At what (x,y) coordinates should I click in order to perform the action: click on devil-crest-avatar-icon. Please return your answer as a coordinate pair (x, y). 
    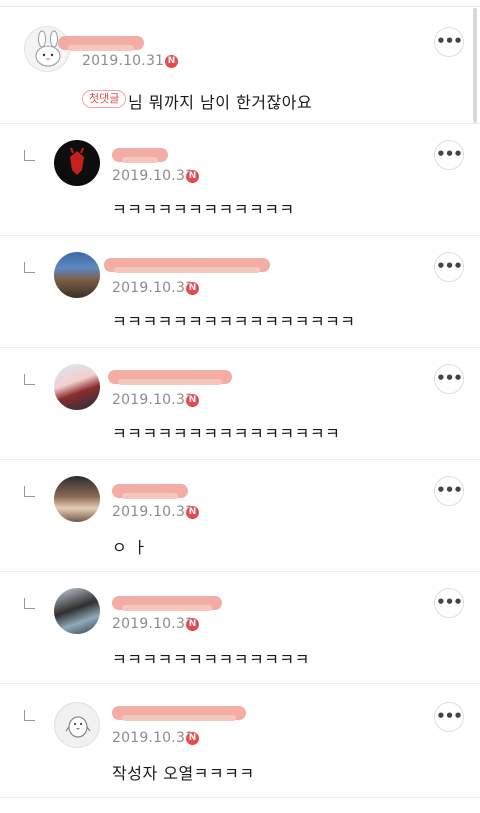
    Looking at the image, I should click on (77, 161).